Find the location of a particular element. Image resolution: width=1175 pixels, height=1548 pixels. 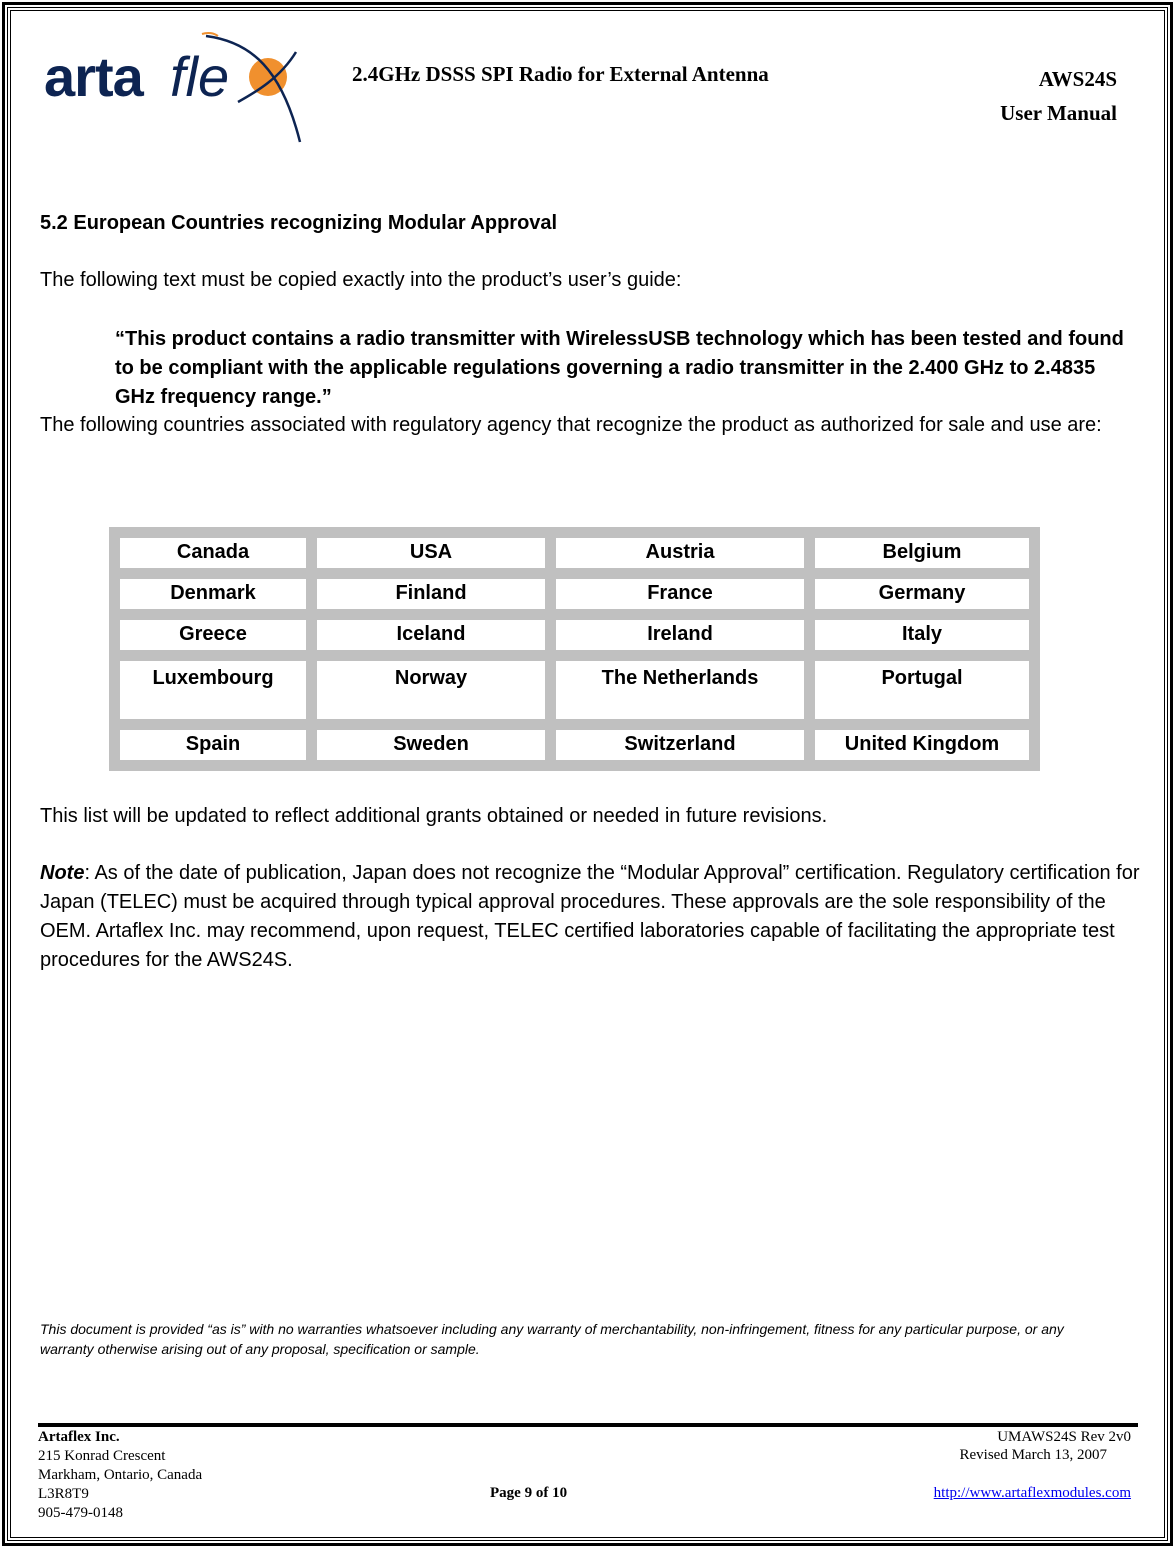

footer-revised-date: Revised March 13, 2007 is located at coordinates (1033, 1455).